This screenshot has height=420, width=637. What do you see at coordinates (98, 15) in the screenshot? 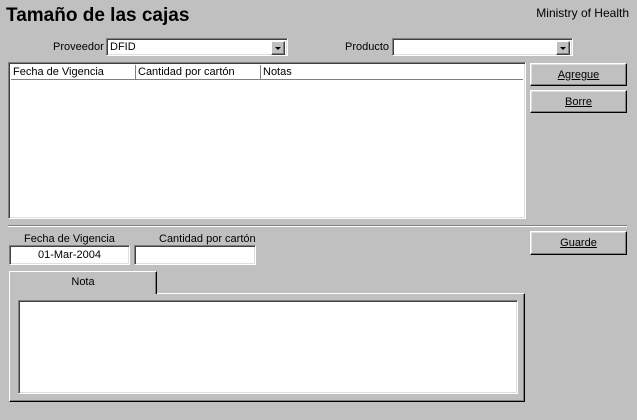
I see `page-title: Tamaño de las cajas` at bounding box center [98, 15].